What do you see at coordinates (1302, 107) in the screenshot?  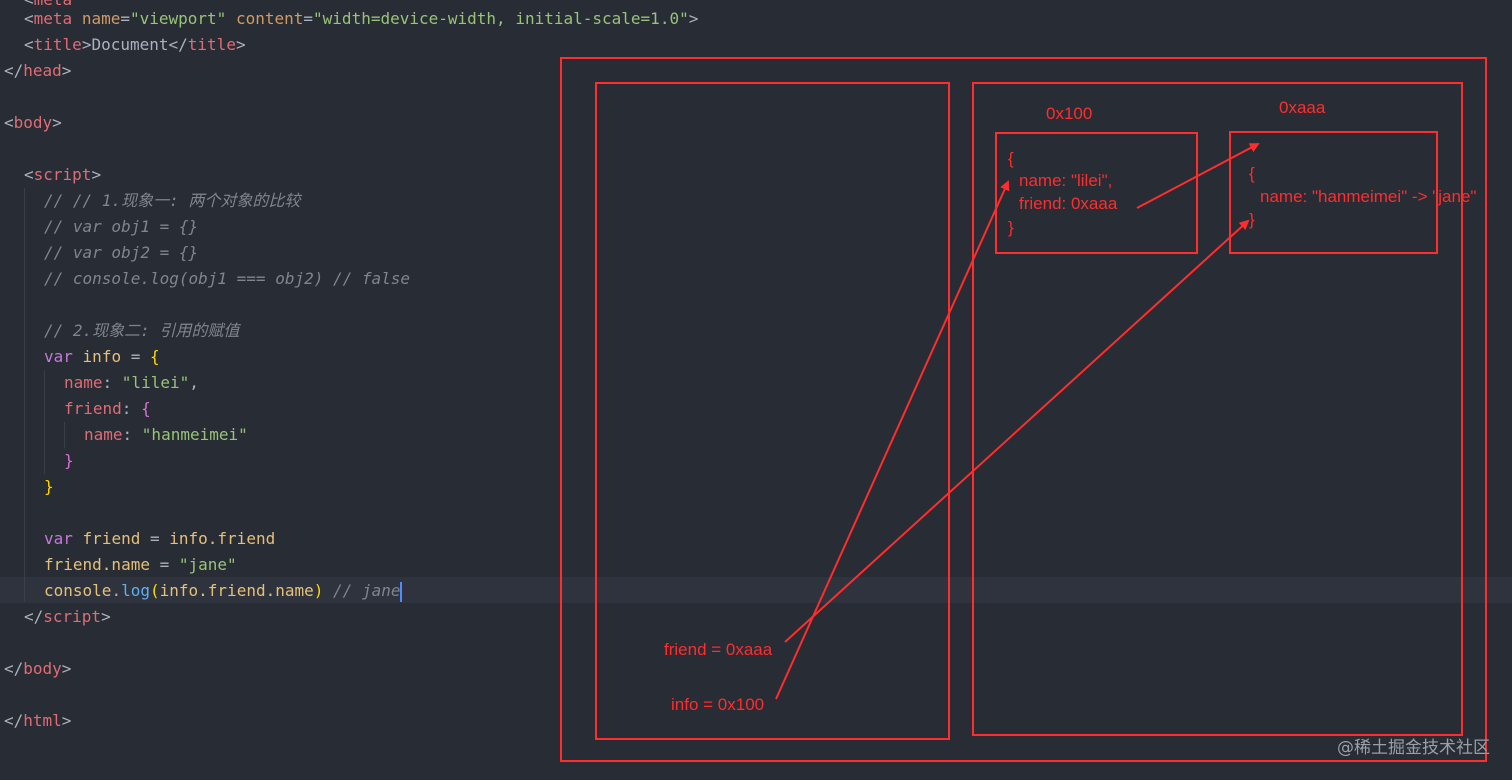 I see `address-label-friend: 0xaaa` at bounding box center [1302, 107].